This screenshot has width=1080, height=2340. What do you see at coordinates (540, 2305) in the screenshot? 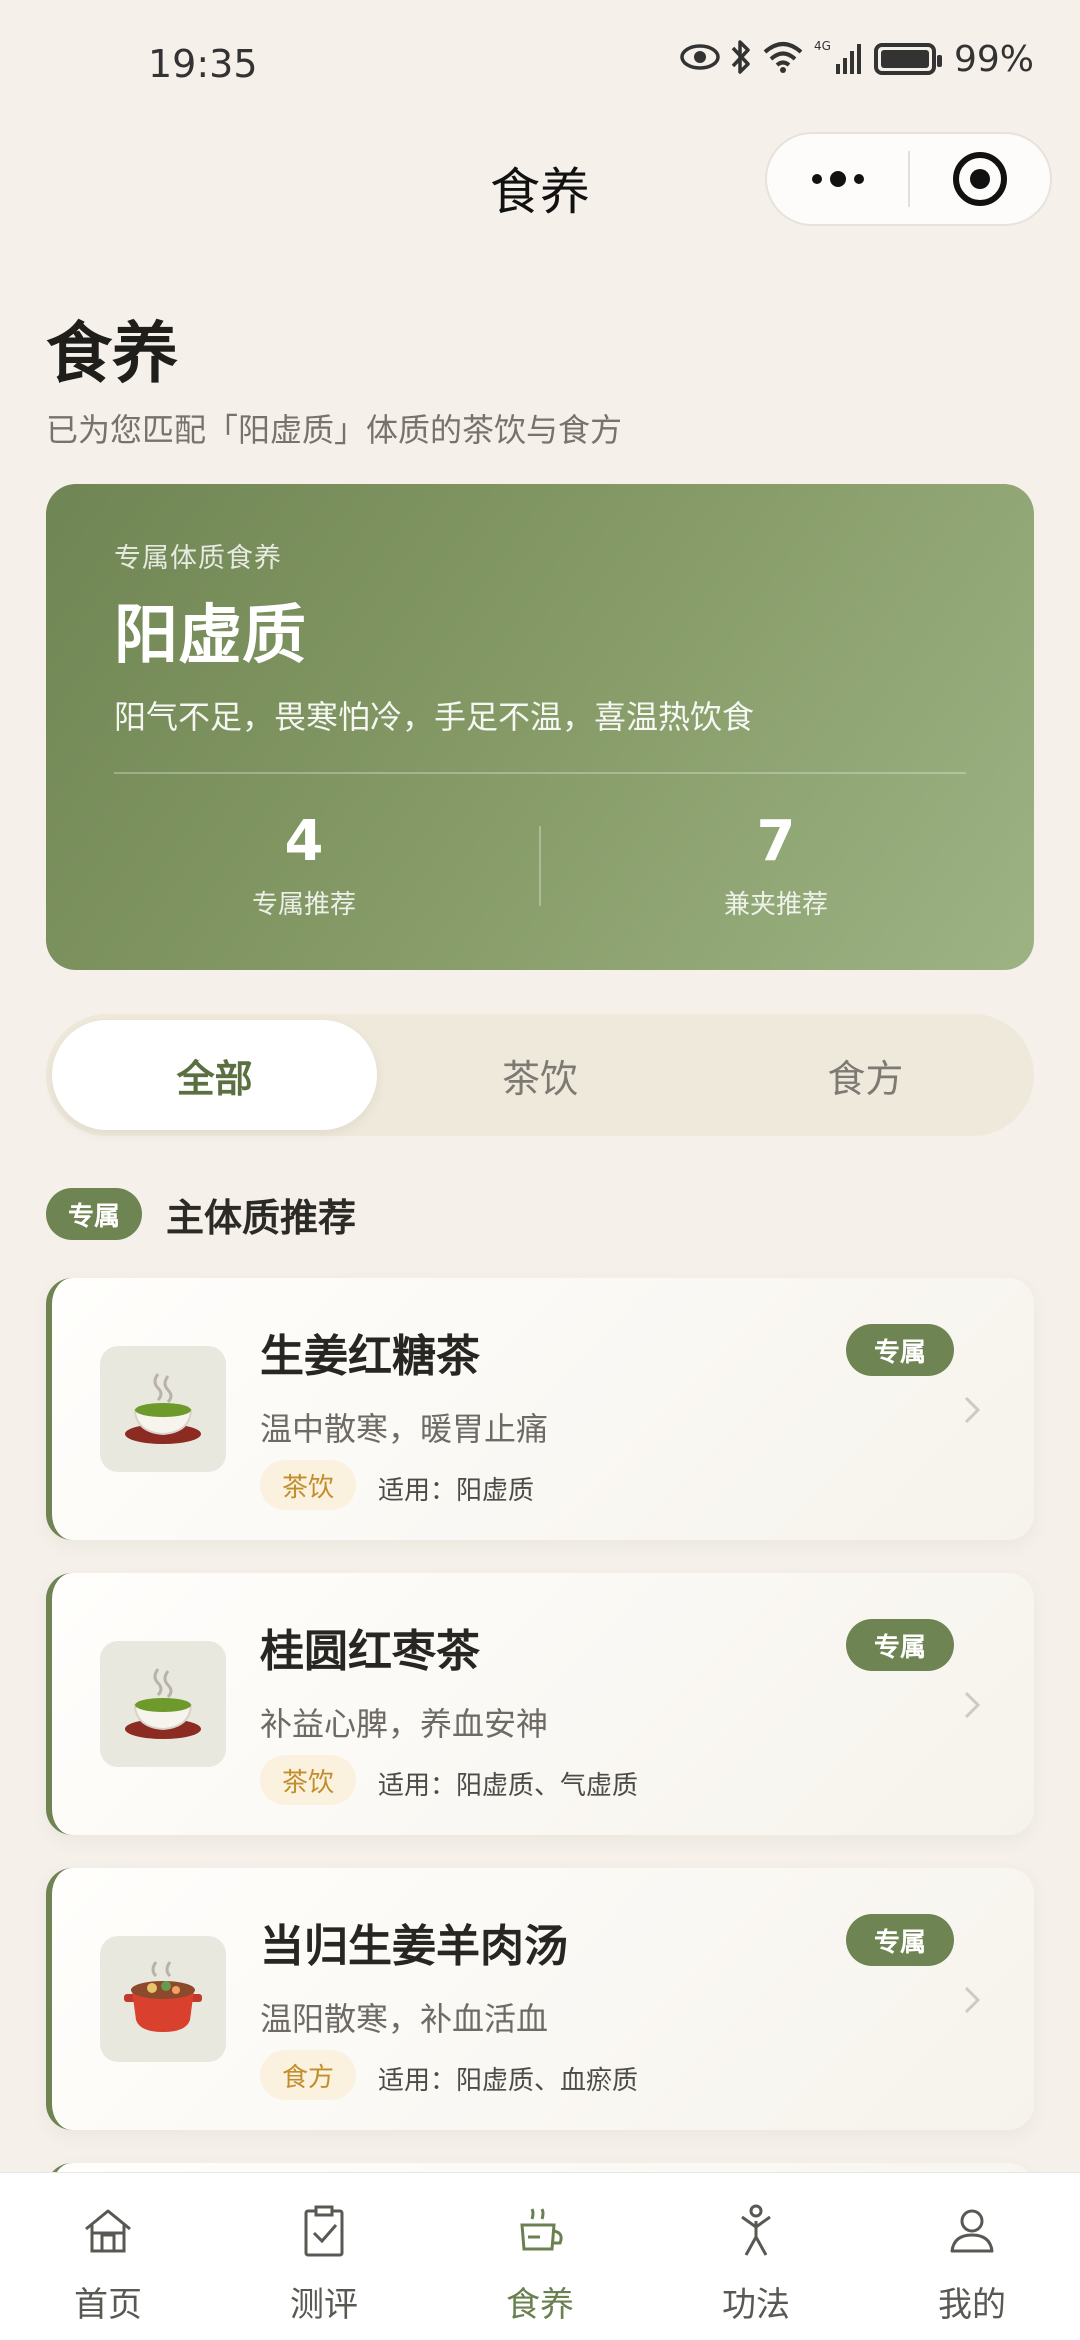
I see `bottom-tab-label: 食养` at bounding box center [540, 2305].